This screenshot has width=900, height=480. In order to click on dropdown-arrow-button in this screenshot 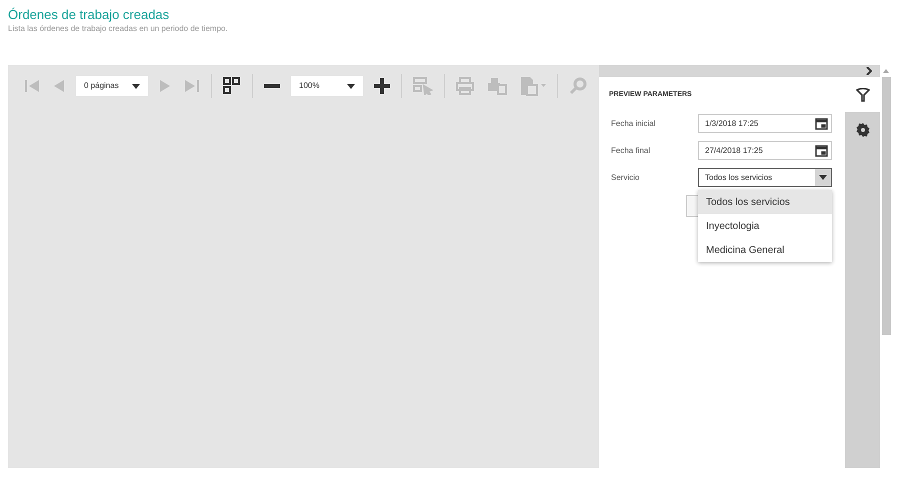, I will do `click(823, 177)`.